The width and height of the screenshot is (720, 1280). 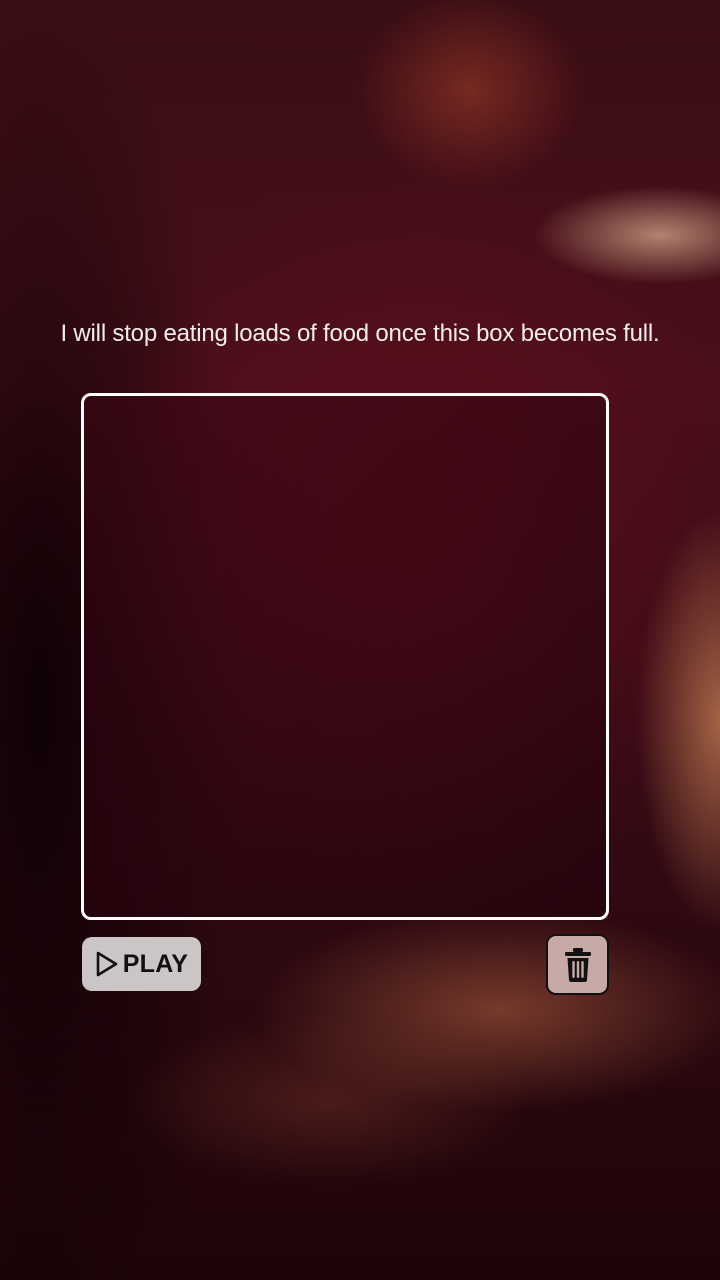 I want to click on play-triangle-icon, so click(x=107, y=964).